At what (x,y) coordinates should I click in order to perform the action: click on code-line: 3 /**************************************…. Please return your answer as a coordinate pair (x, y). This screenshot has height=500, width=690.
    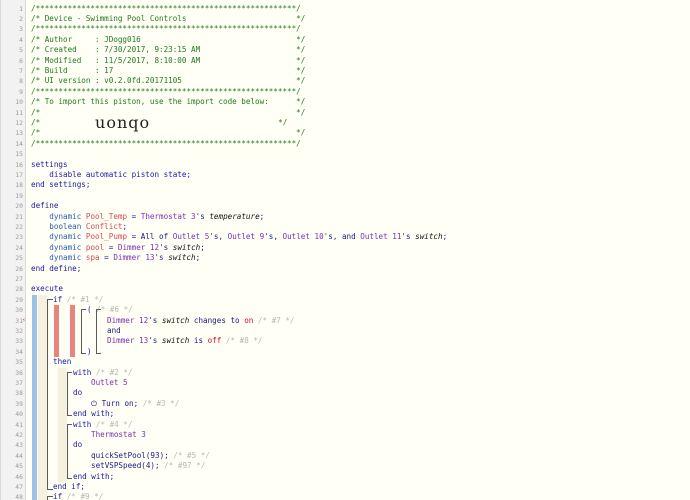
    Looking at the image, I should click on (345, 29).